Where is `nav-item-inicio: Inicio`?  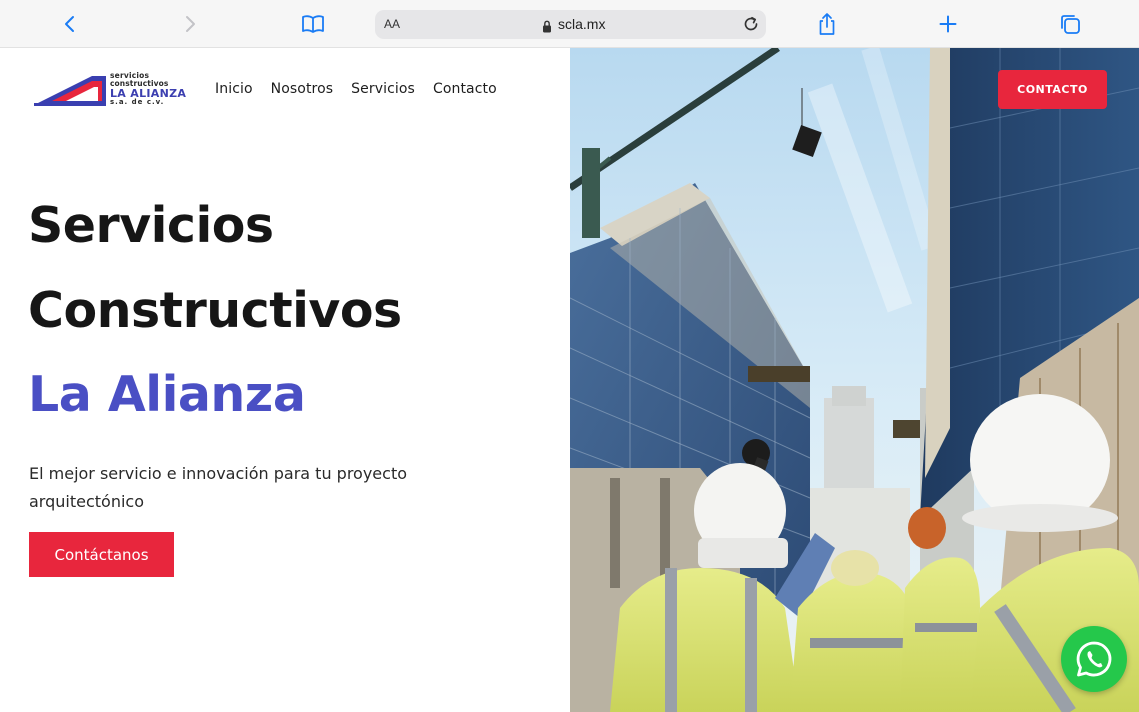
nav-item-inicio: Inicio is located at coordinates (234, 89).